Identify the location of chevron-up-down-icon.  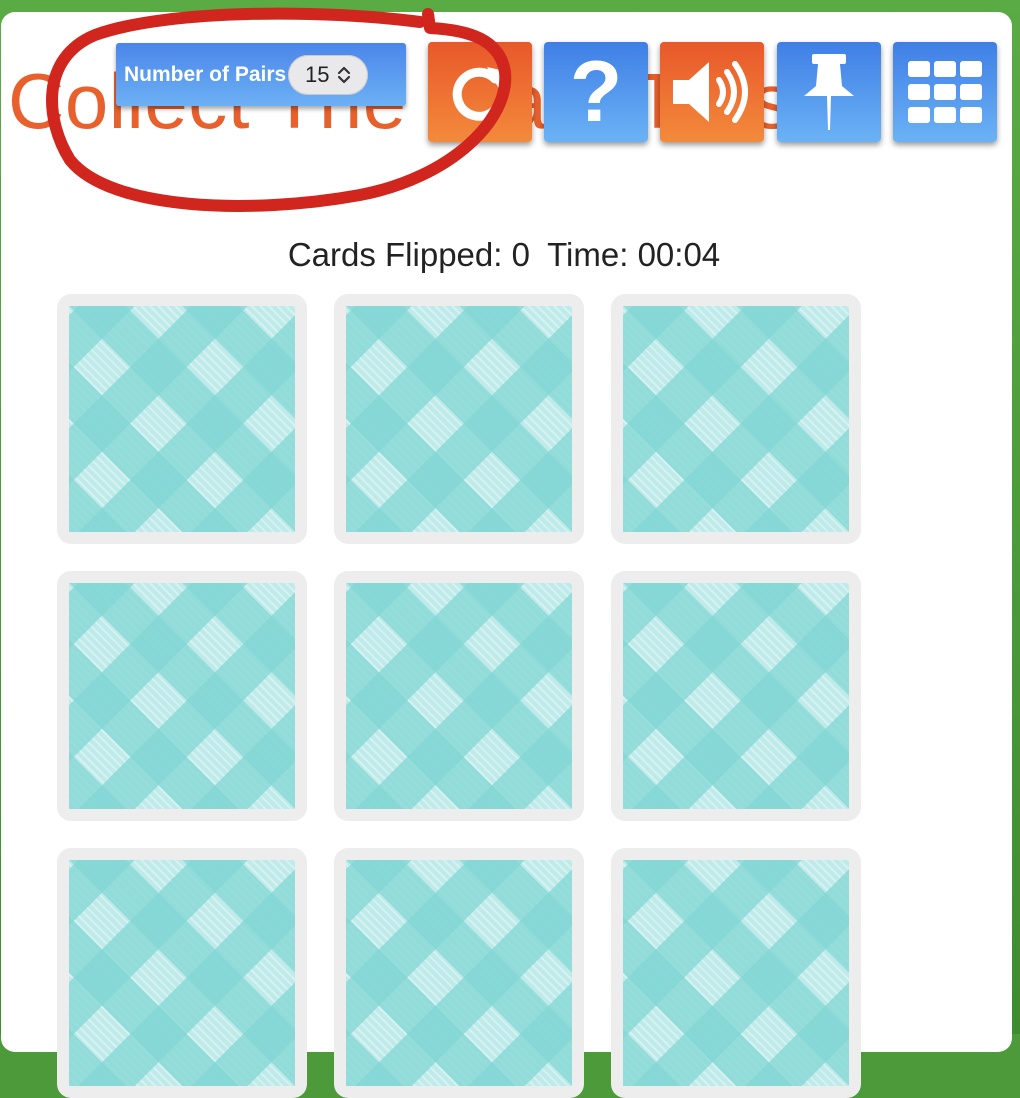
(344, 74).